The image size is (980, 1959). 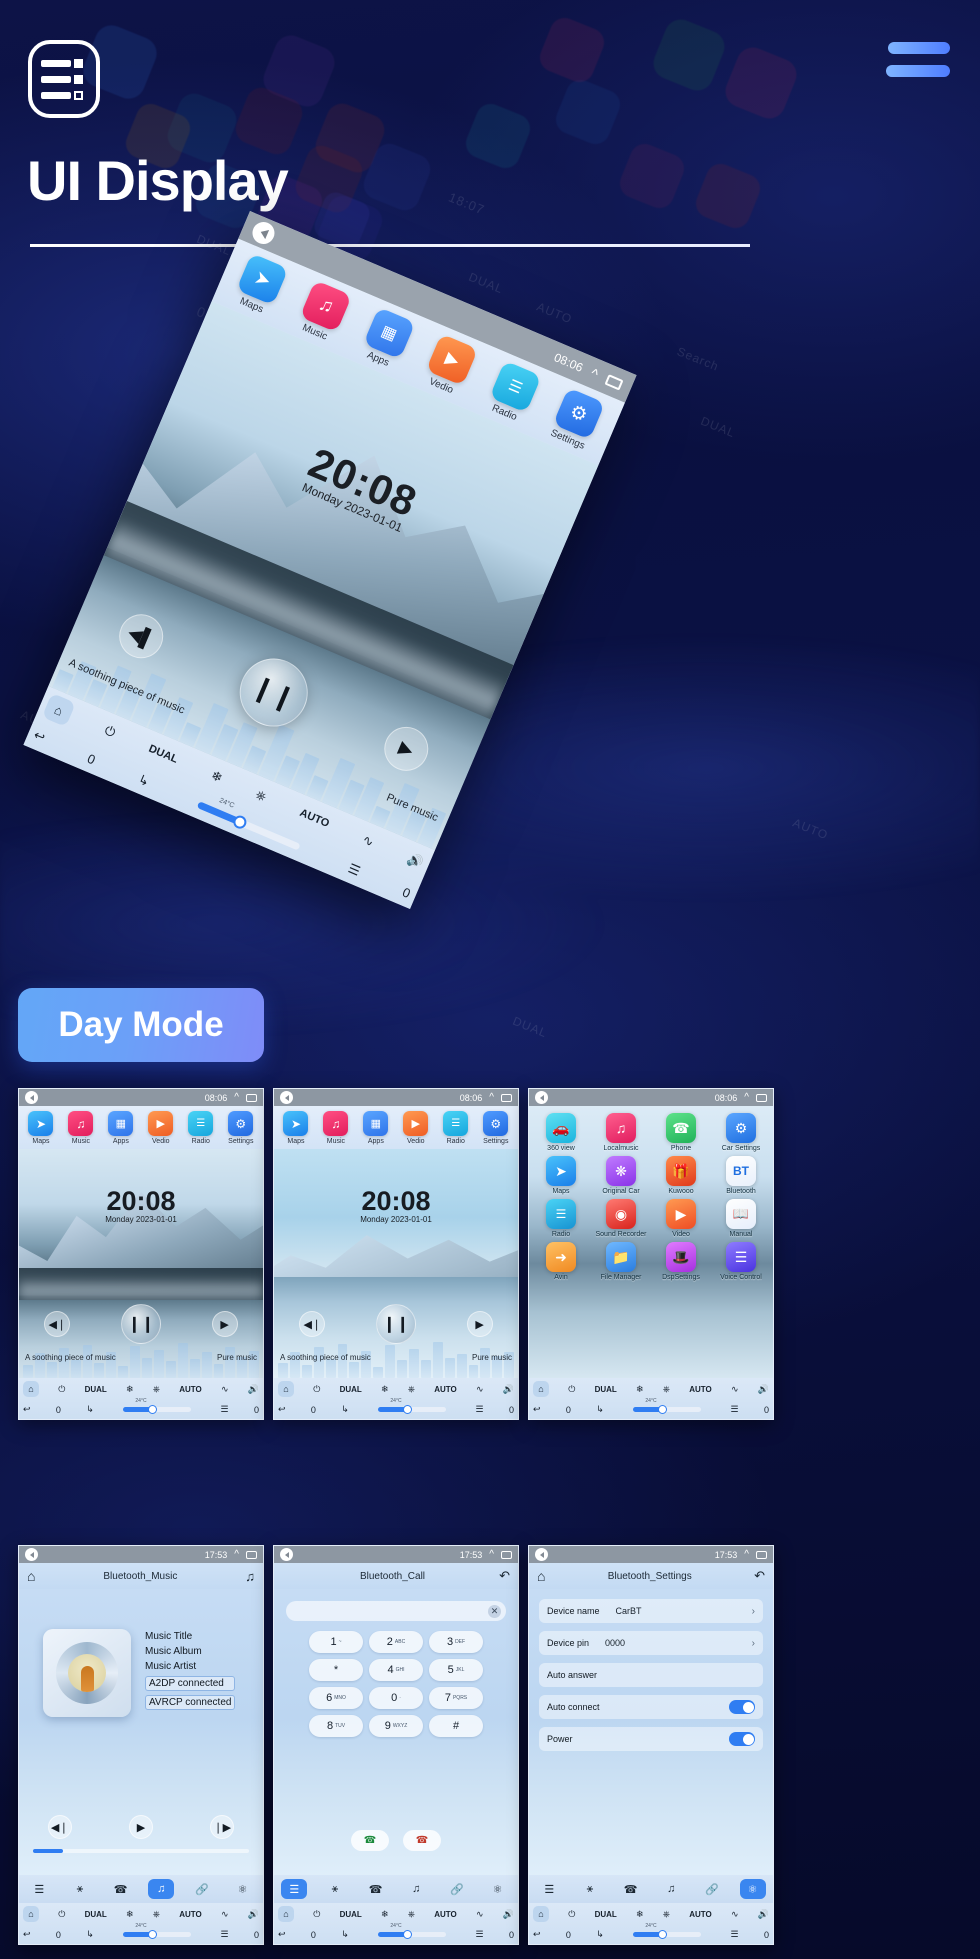 I want to click on dial-key-8: 8 TUV, so click(x=336, y=1726).